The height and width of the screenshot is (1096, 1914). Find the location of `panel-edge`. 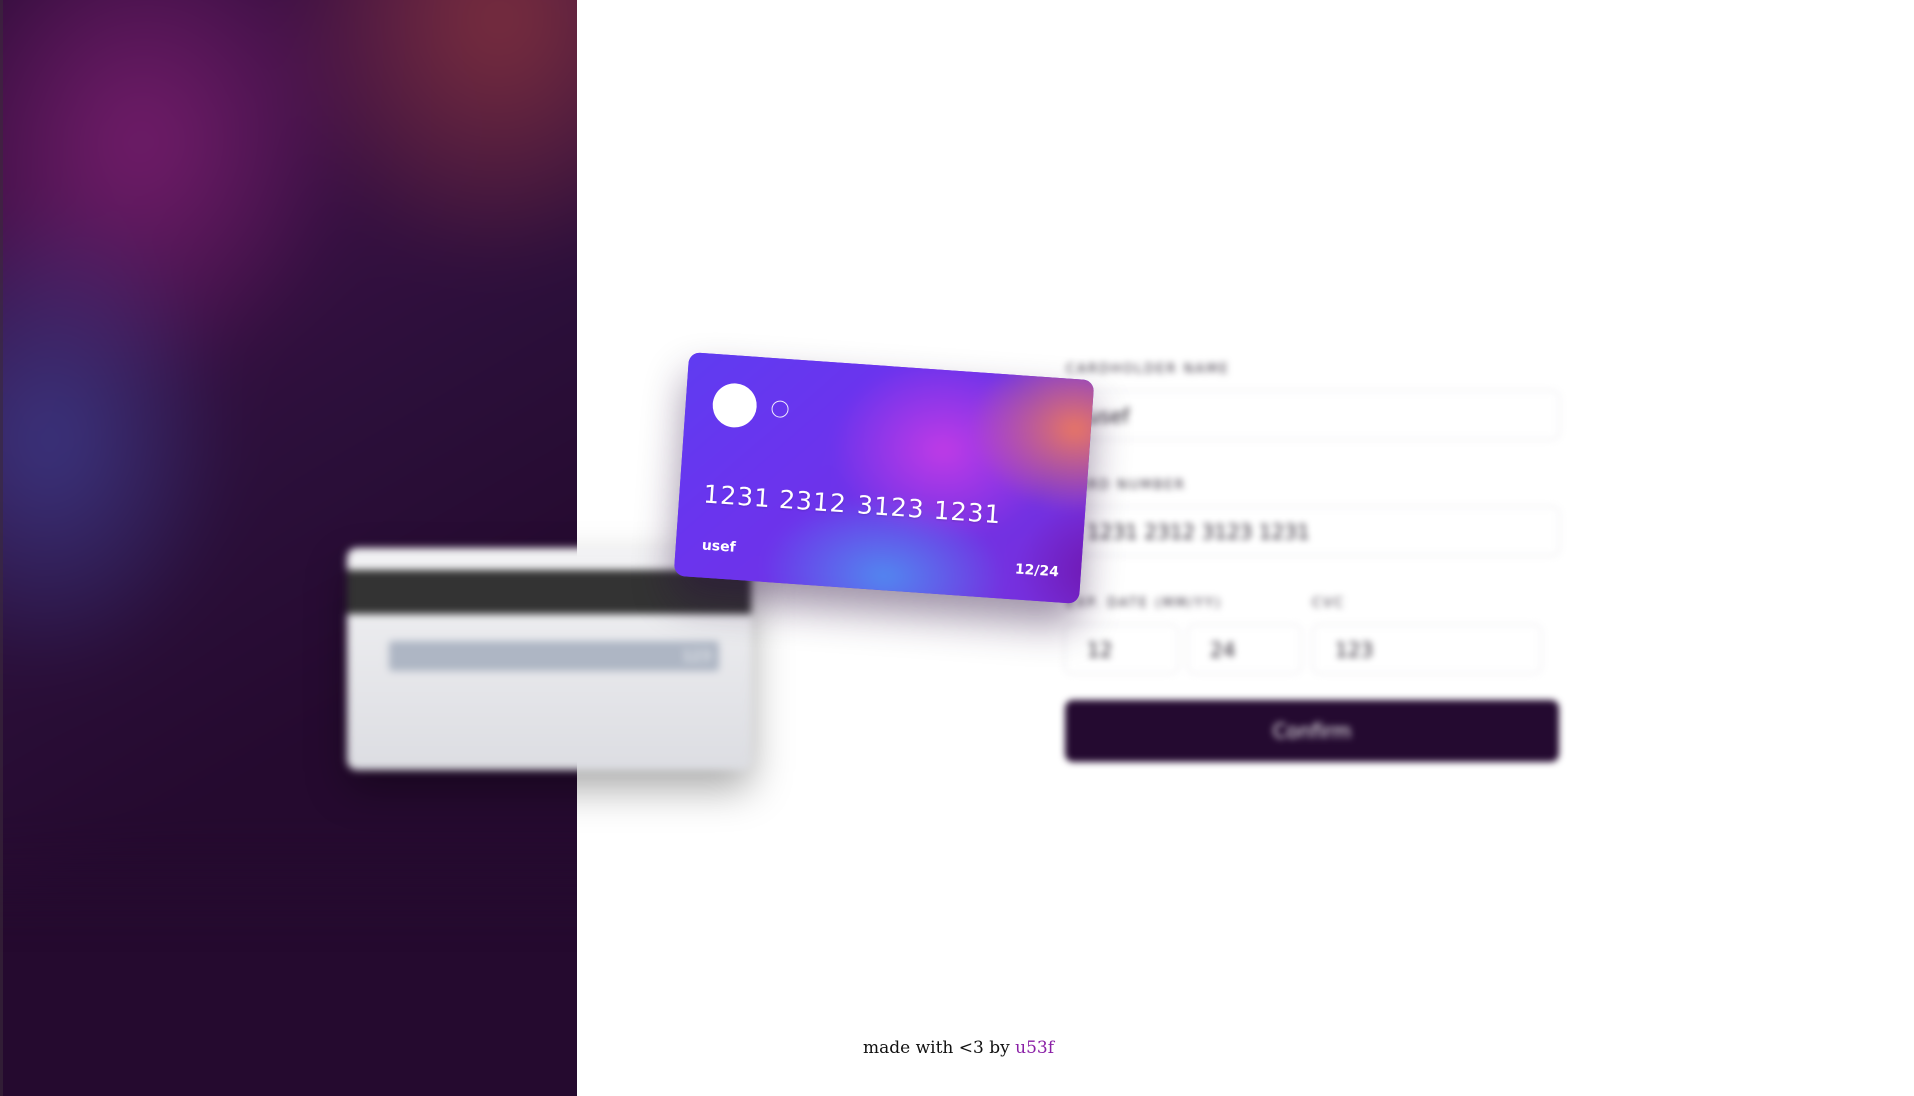

panel-edge is located at coordinates (1, 548).